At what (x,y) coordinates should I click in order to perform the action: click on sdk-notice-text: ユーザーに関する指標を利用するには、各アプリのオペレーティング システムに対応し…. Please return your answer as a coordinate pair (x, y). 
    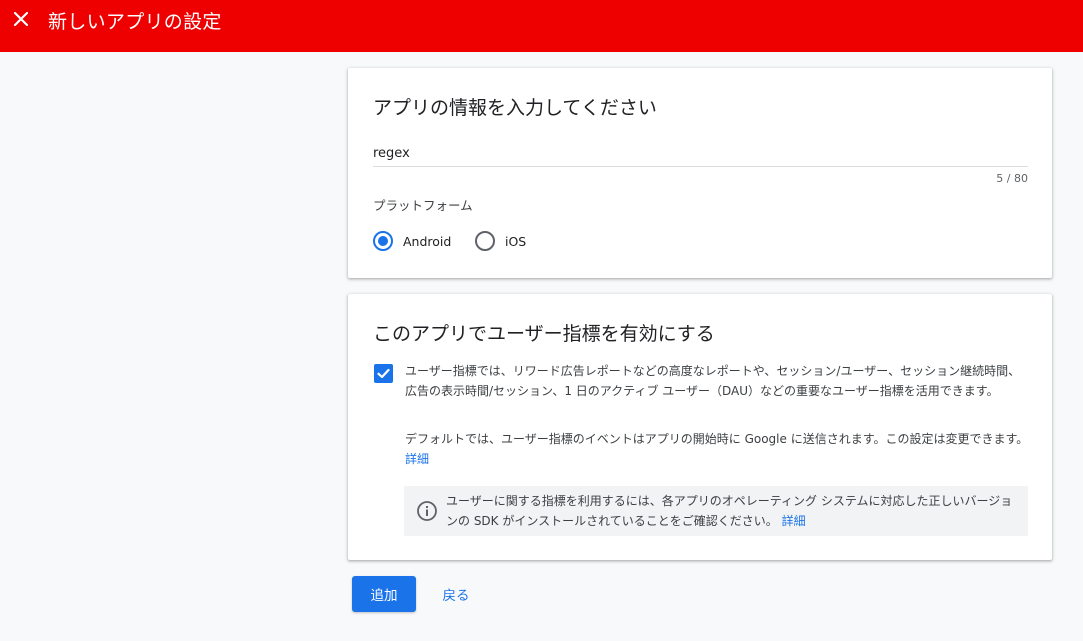
    Looking at the image, I should click on (735, 511).